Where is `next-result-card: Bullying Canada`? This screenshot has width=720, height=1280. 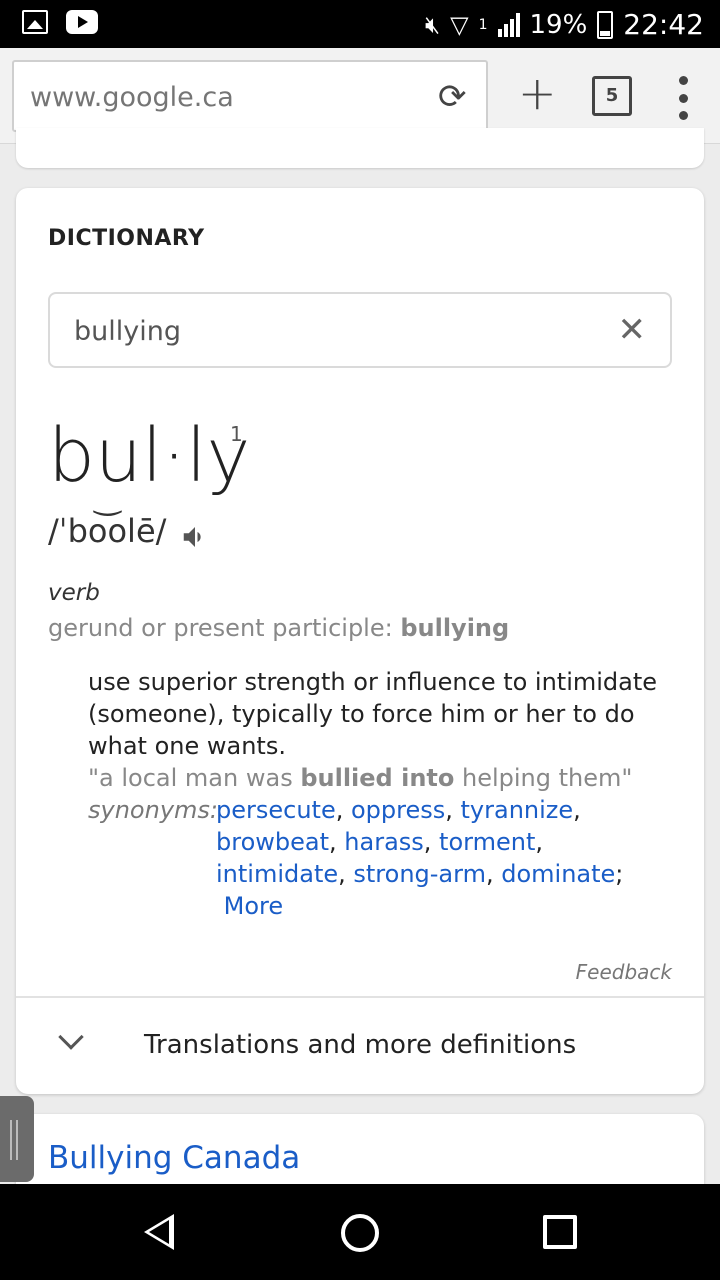
next-result-card: Bullying Canada is located at coordinates (360, 1154).